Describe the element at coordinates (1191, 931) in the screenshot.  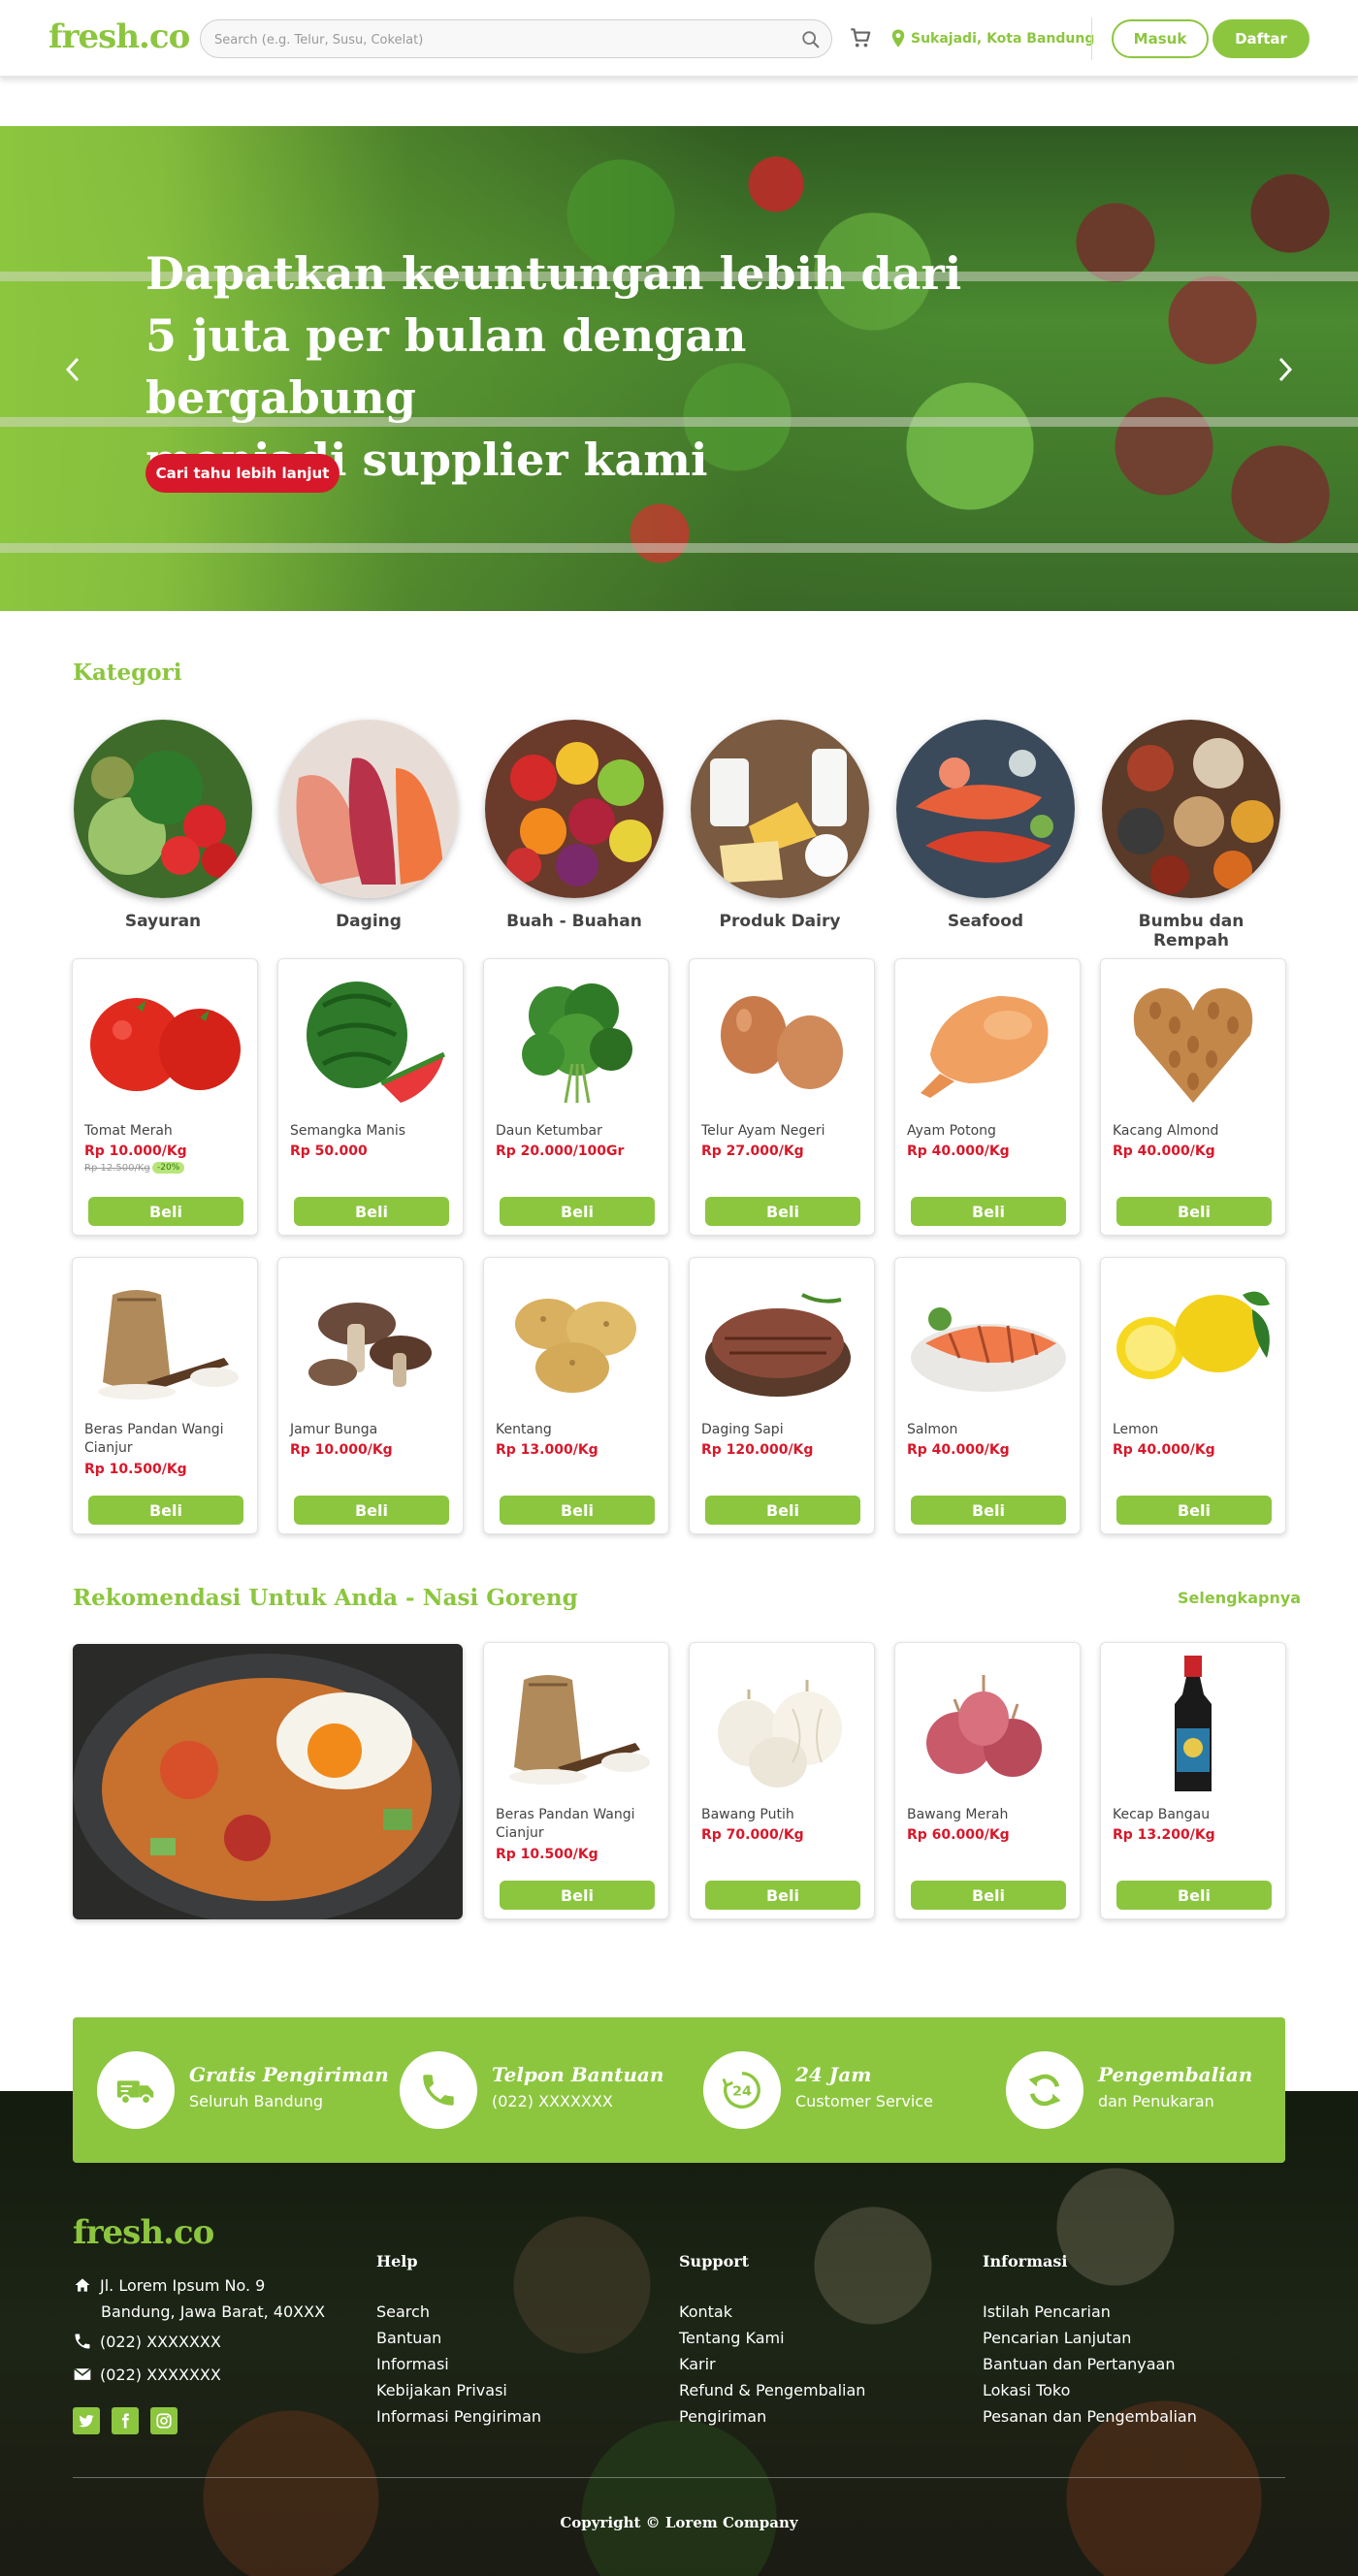
I see `category-label: Bumbu dan Rempah` at that location.